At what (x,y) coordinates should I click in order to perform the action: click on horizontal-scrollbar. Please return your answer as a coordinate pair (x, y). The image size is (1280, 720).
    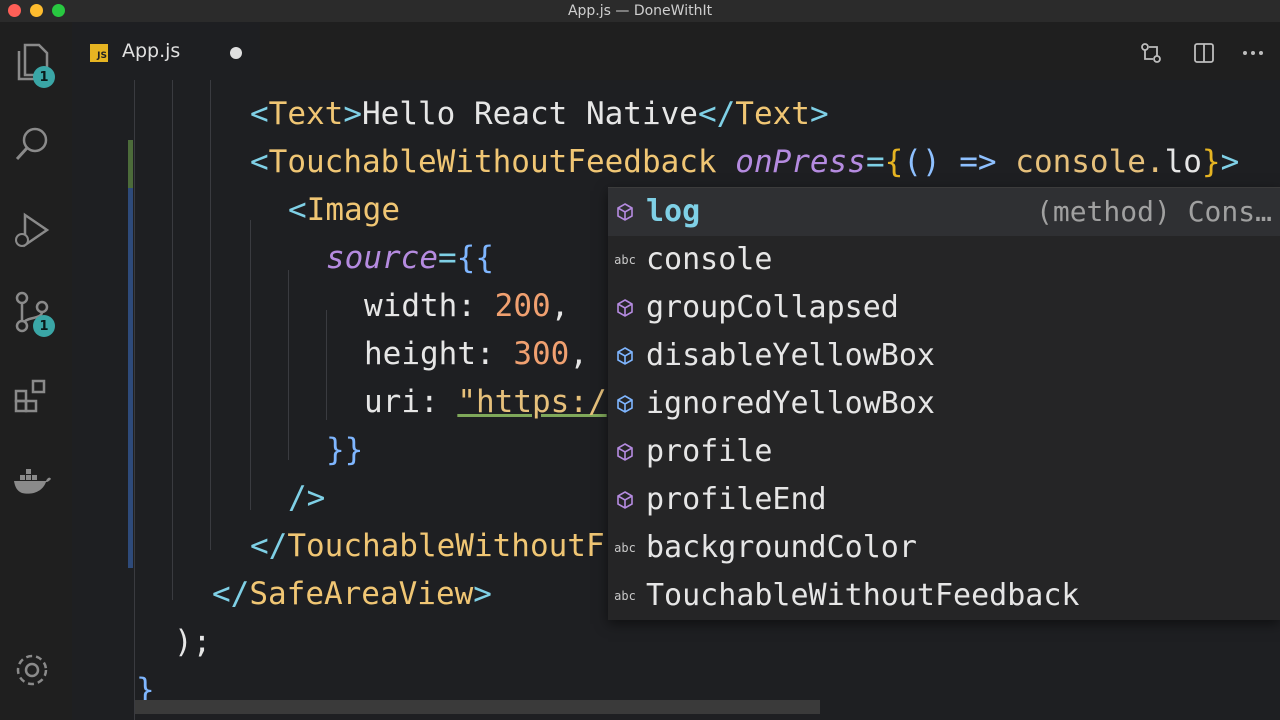
    Looking at the image, I should click on (477, 707).